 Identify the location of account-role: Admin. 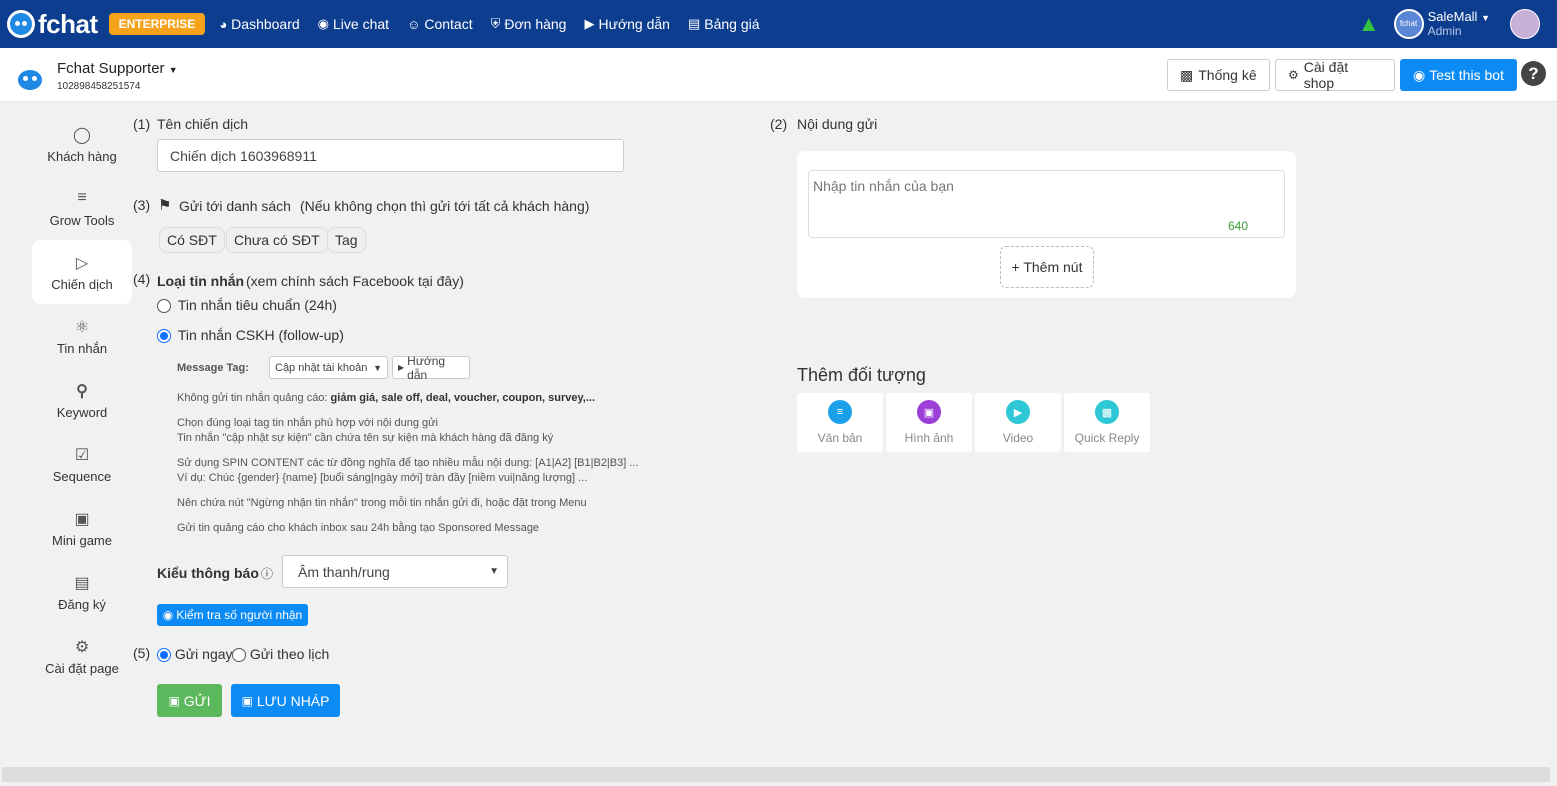
(1444, 31).